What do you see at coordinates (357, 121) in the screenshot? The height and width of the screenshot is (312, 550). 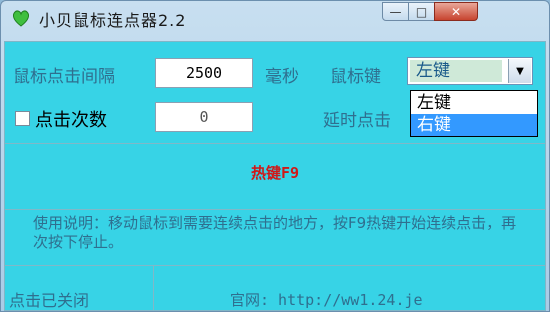 I see `delay-click-label: 延时点击` at bounding box center [357, 121].